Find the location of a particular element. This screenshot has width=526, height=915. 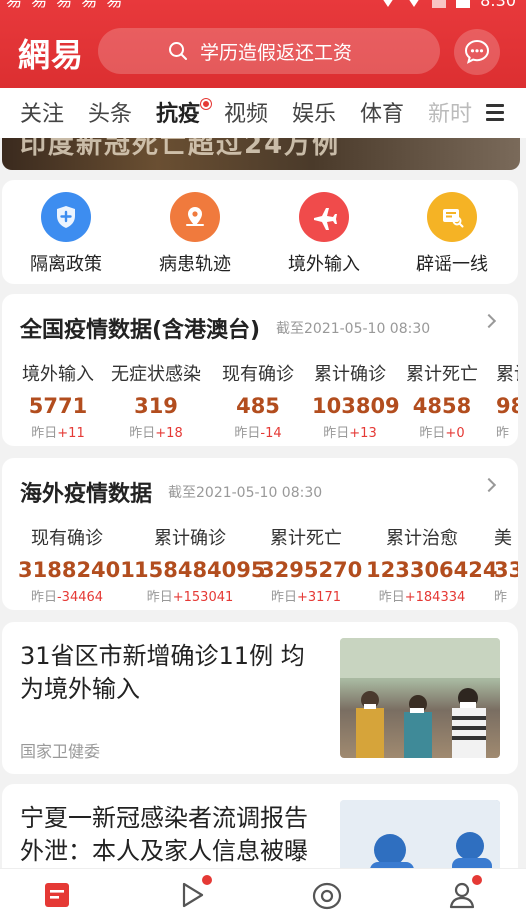

search-icon is located at coordinates (178, 51).